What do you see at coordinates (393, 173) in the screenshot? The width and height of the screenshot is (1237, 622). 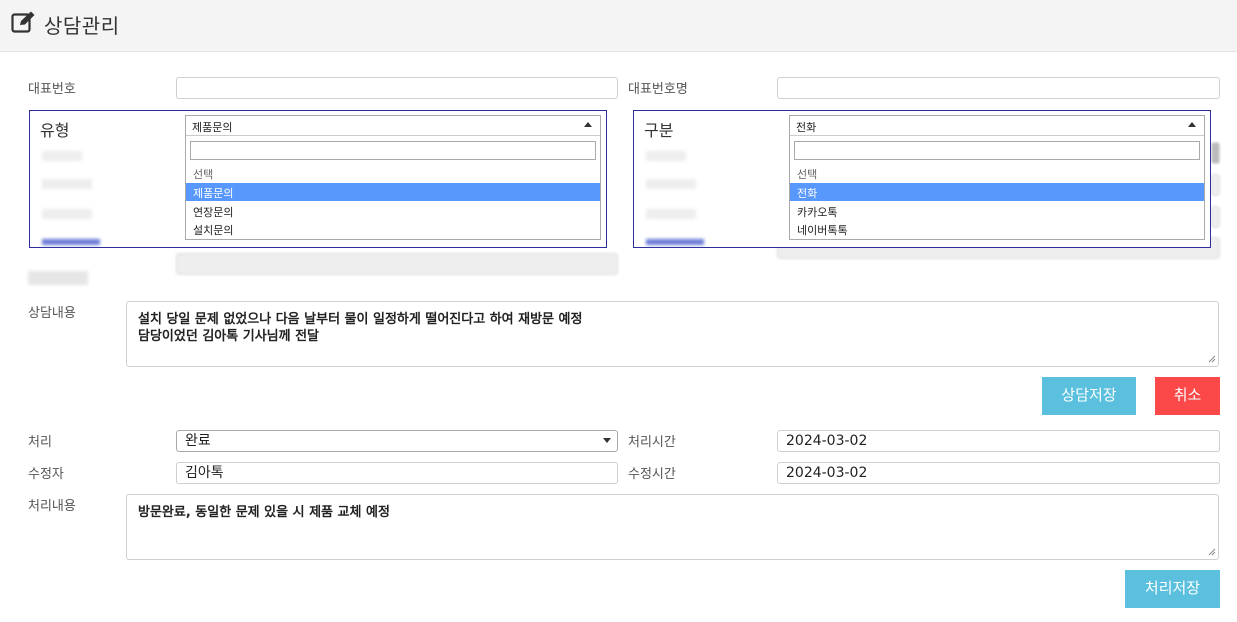 I see `type-option: 선택` at bounding box center [393, 173].